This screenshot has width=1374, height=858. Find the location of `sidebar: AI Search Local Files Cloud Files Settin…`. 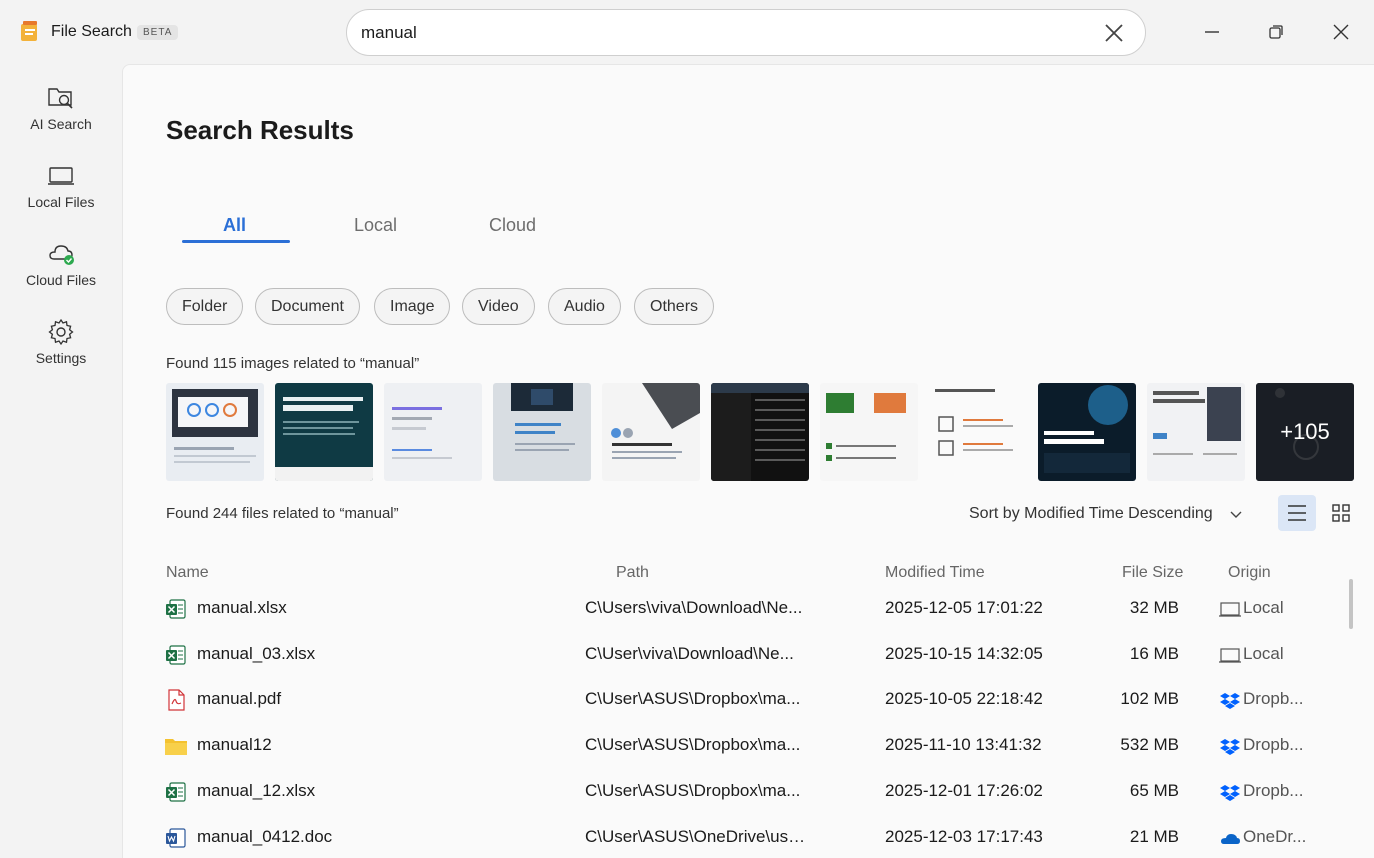

sidebar: AI Search Local Files Cloud Files Settin… is located at coordinates (61, 461).